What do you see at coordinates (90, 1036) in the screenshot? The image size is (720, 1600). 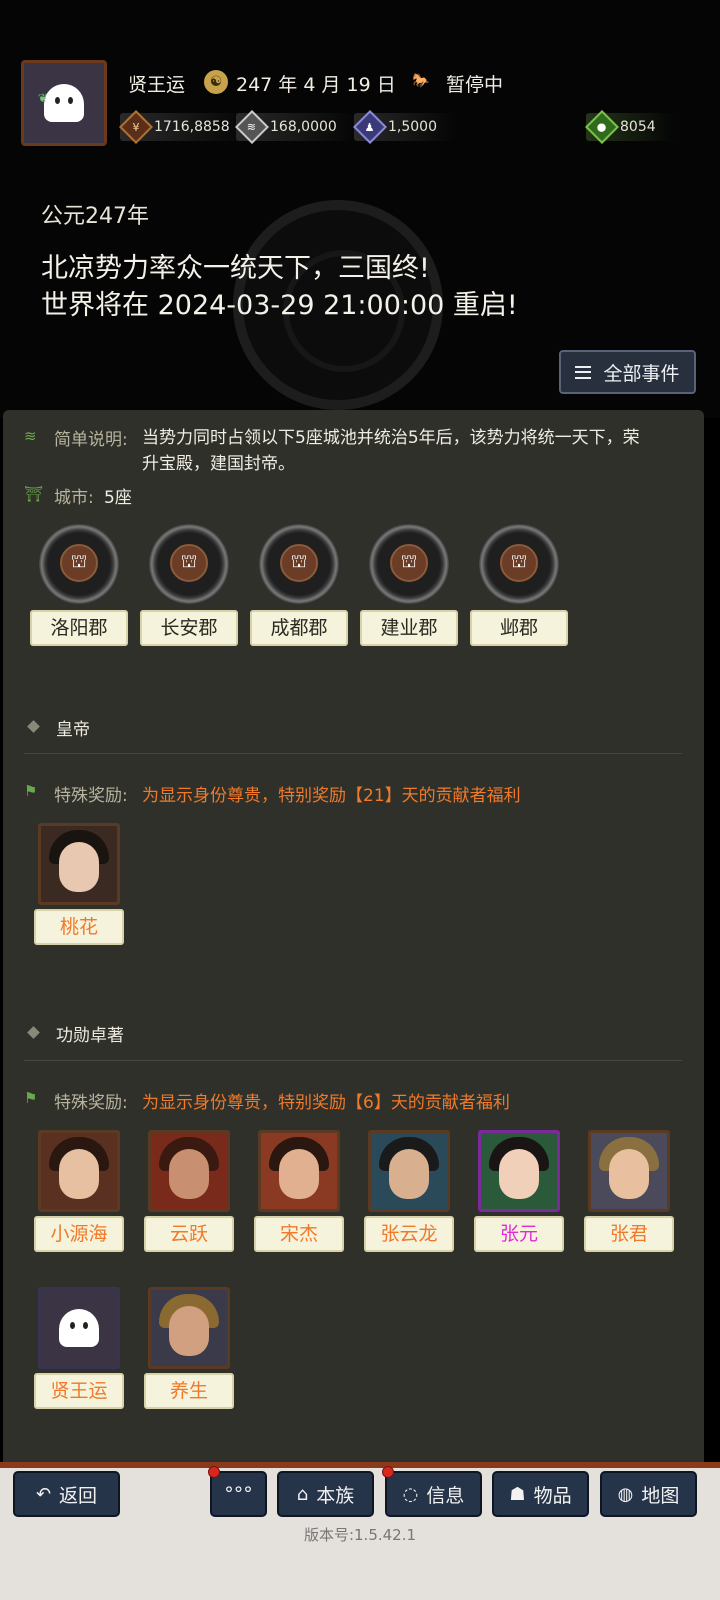 I see `section-title-merits: 功勋卓著` at bounding box center [90, 1036].